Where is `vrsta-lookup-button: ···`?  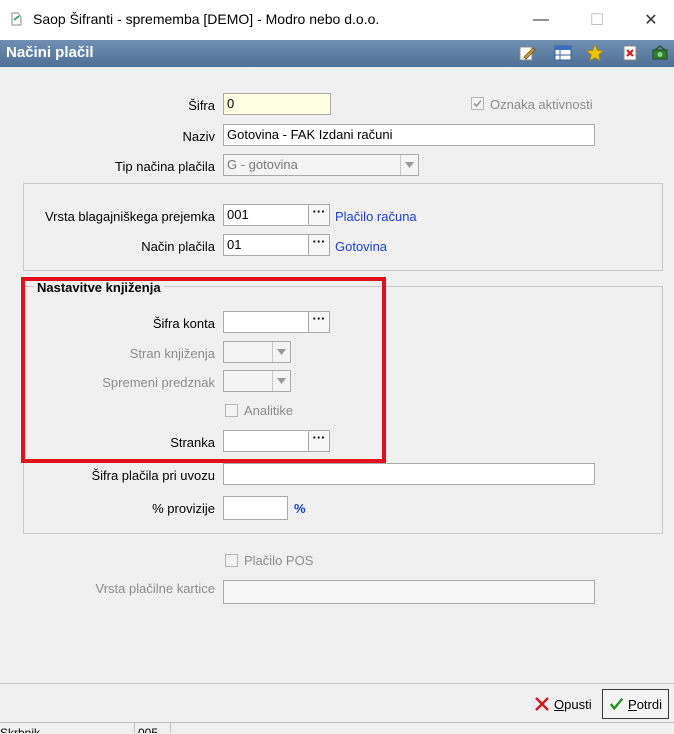
vrsta-lookup-button: ··· is located at coordinates (319, 215).